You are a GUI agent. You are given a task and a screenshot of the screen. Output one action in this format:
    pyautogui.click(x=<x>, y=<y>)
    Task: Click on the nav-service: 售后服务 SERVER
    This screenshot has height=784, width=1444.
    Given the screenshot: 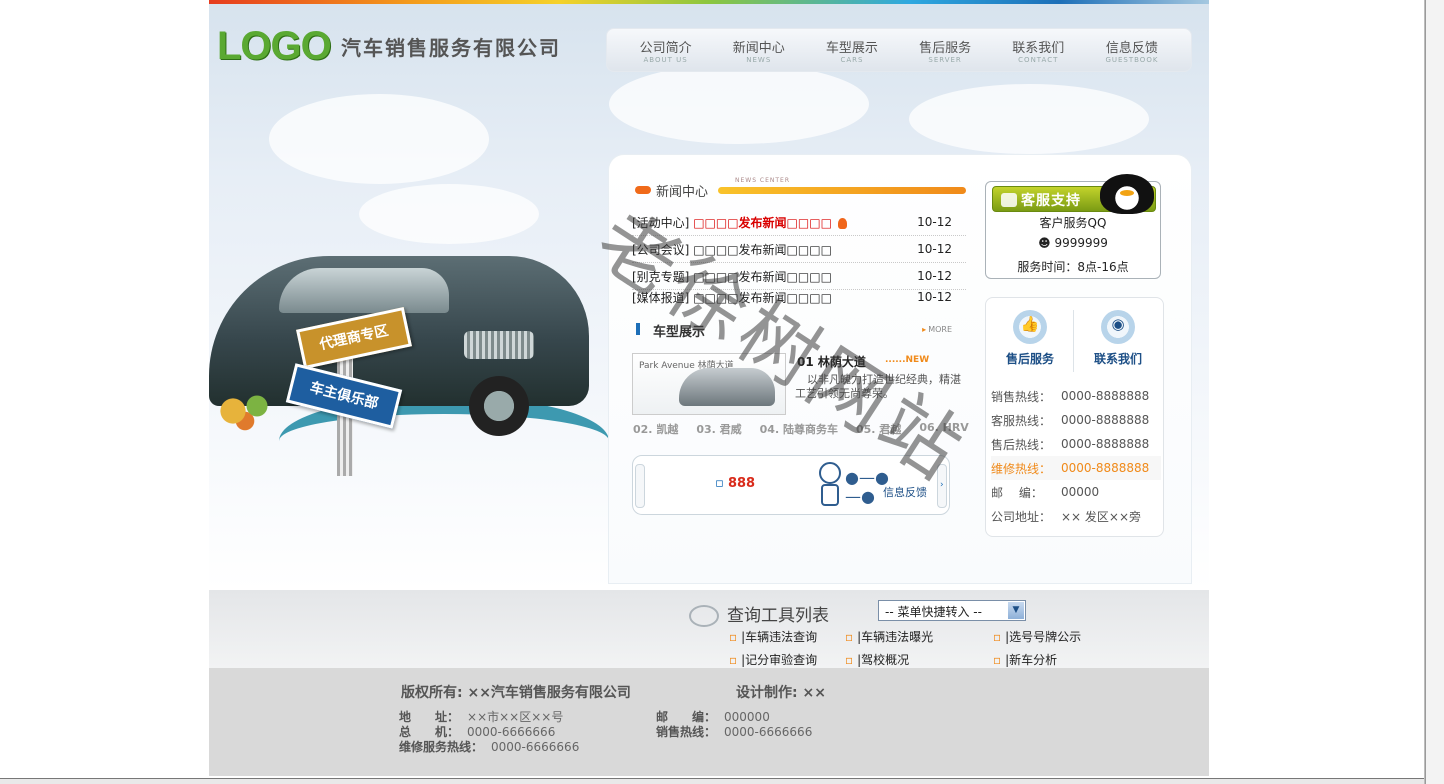 What is the action you would take?
    pyautogui.click(x=945, y=50)
    